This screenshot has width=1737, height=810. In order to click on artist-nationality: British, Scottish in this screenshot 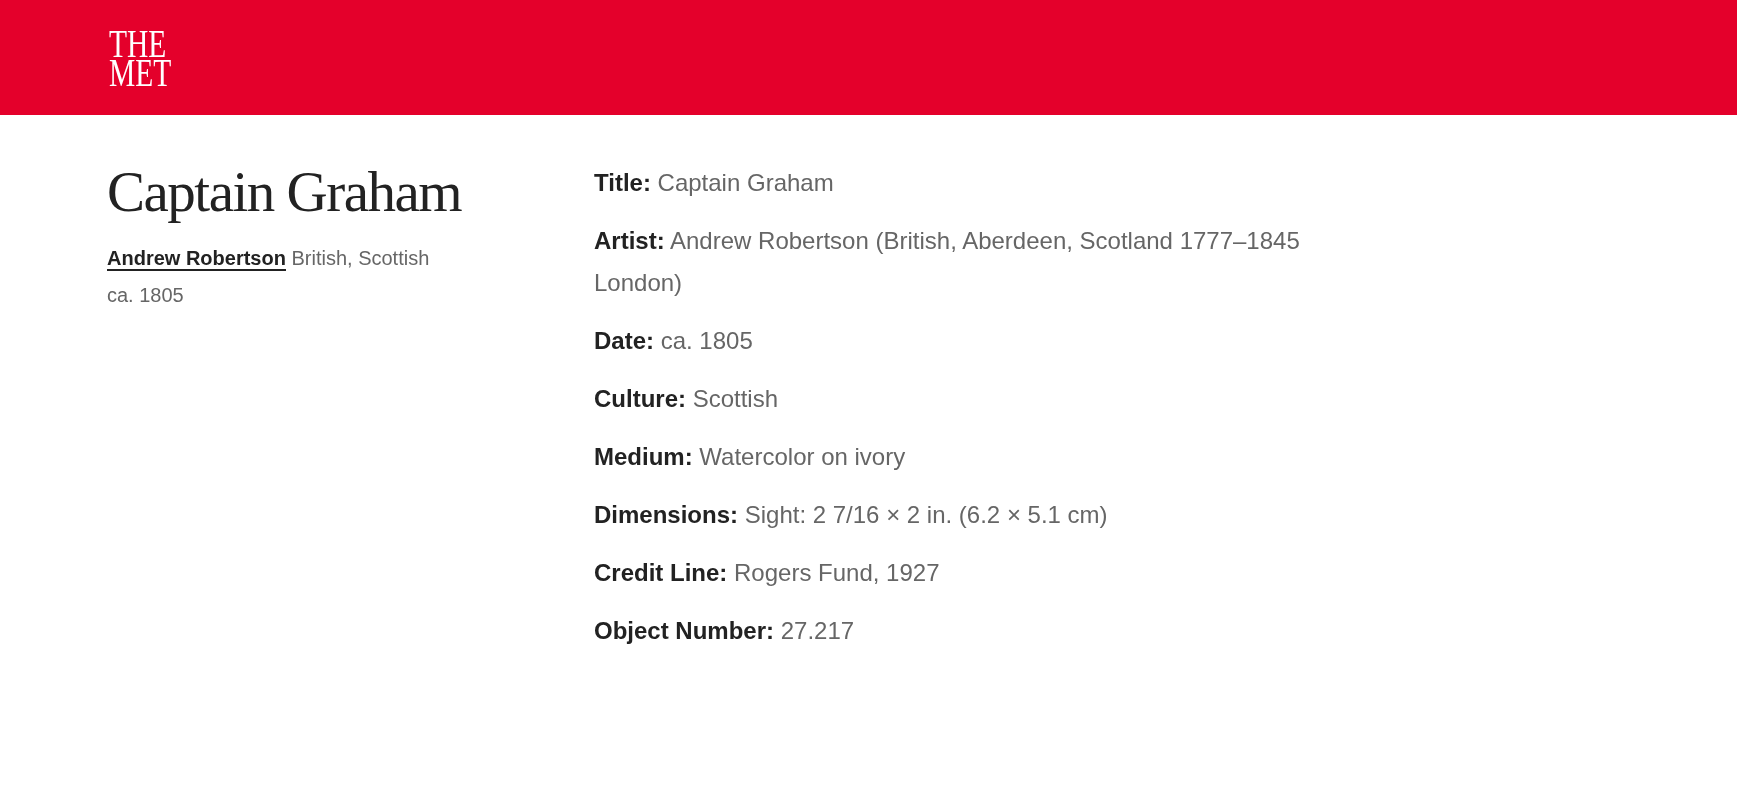, I will do `click(360, 258)`.